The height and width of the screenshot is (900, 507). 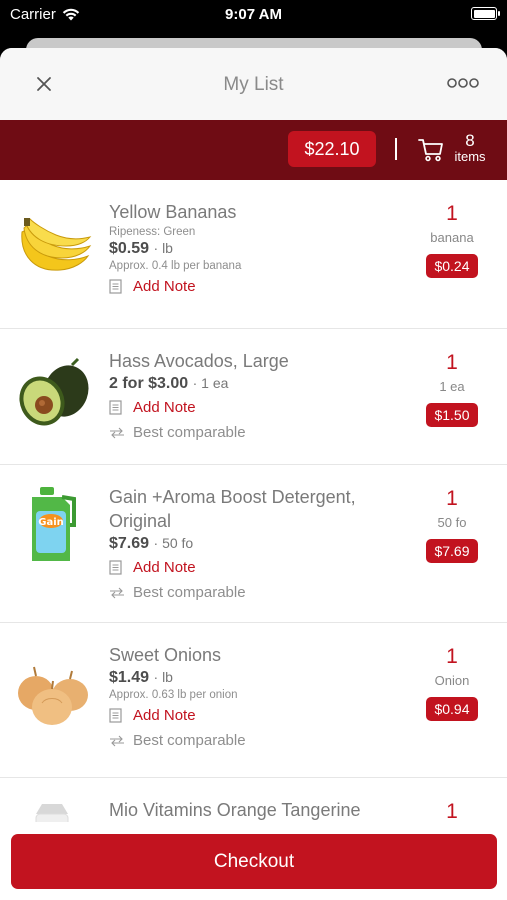 I want to click on summary-divider, so click(x=396, y=149).